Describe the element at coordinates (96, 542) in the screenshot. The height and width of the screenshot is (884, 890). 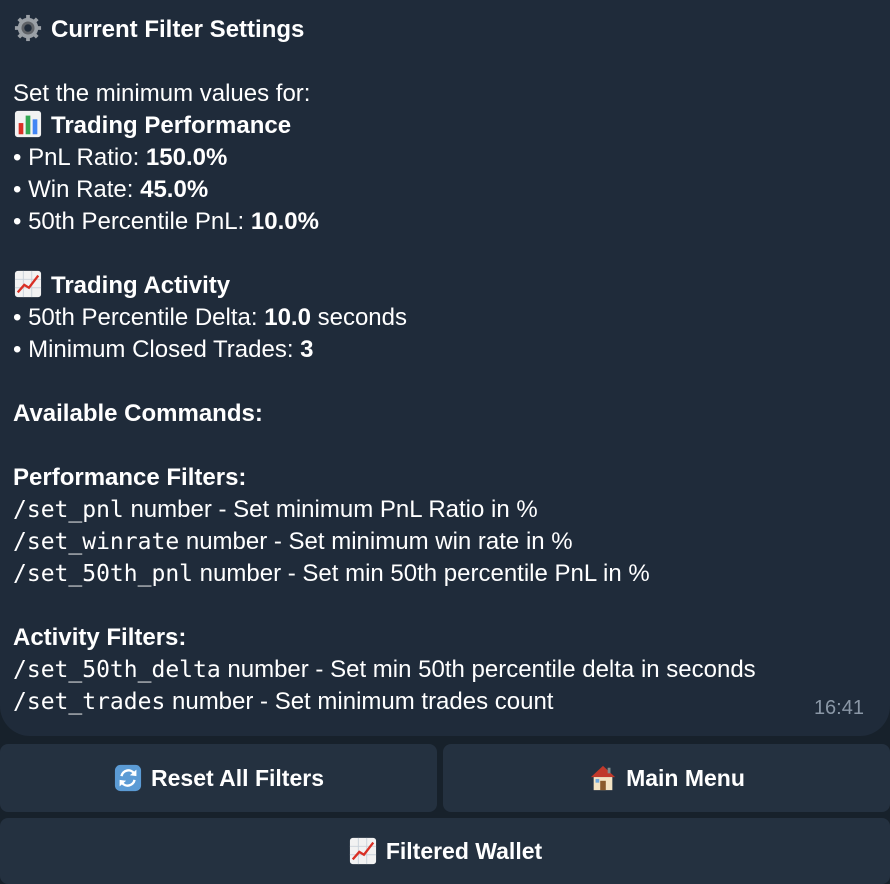
I see `command-set-winrate: /set_winrate` at that location.